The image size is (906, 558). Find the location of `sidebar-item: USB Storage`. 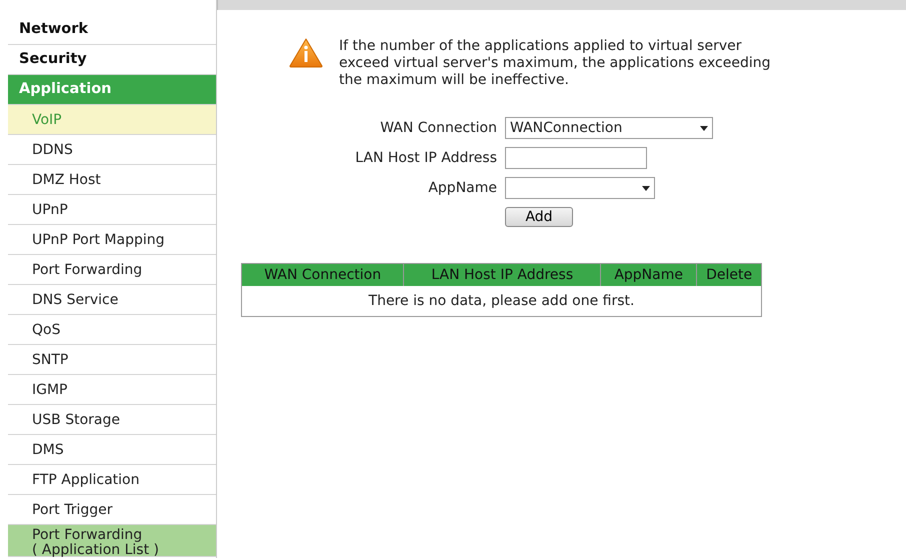

sidebar-item: USB Storage is located at coordinates (112, 420).